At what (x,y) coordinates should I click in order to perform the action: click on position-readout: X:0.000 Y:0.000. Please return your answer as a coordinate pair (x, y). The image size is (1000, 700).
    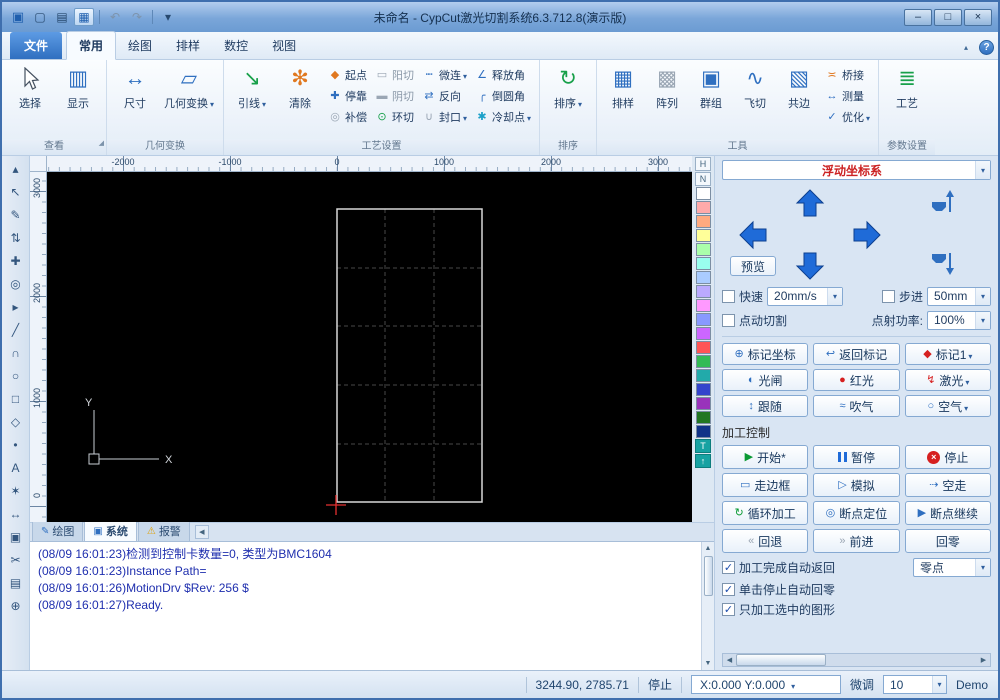
    Looking at the image, I should click on (765, 684).